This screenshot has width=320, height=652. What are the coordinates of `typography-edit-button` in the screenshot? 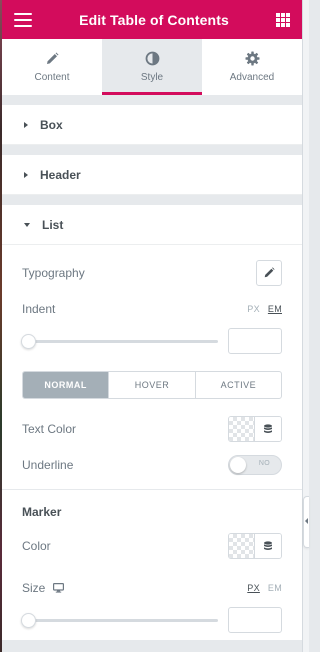 It's located at (269, 273).